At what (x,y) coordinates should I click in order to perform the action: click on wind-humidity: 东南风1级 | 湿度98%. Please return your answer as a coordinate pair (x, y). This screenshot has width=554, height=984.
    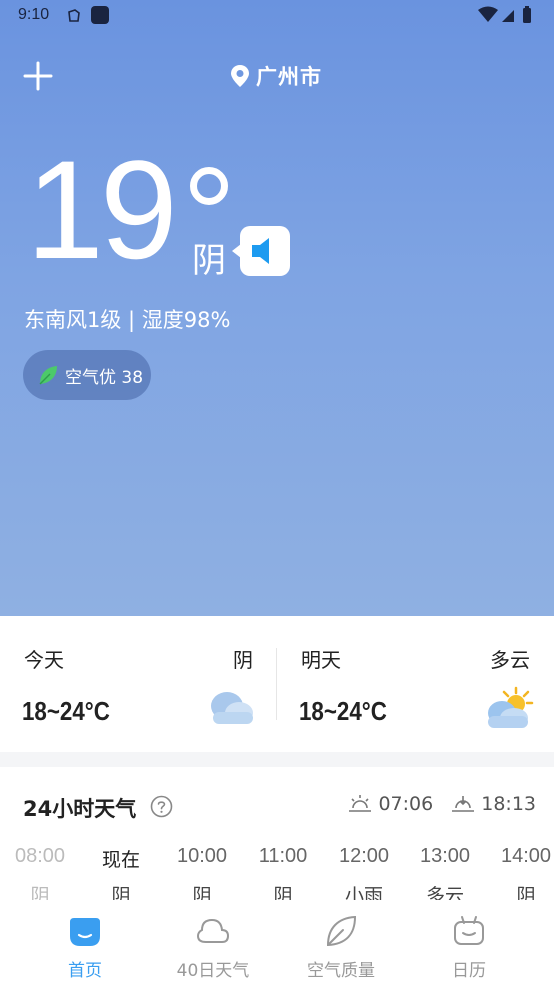
    Looking at the image, I should click on (127, 320).